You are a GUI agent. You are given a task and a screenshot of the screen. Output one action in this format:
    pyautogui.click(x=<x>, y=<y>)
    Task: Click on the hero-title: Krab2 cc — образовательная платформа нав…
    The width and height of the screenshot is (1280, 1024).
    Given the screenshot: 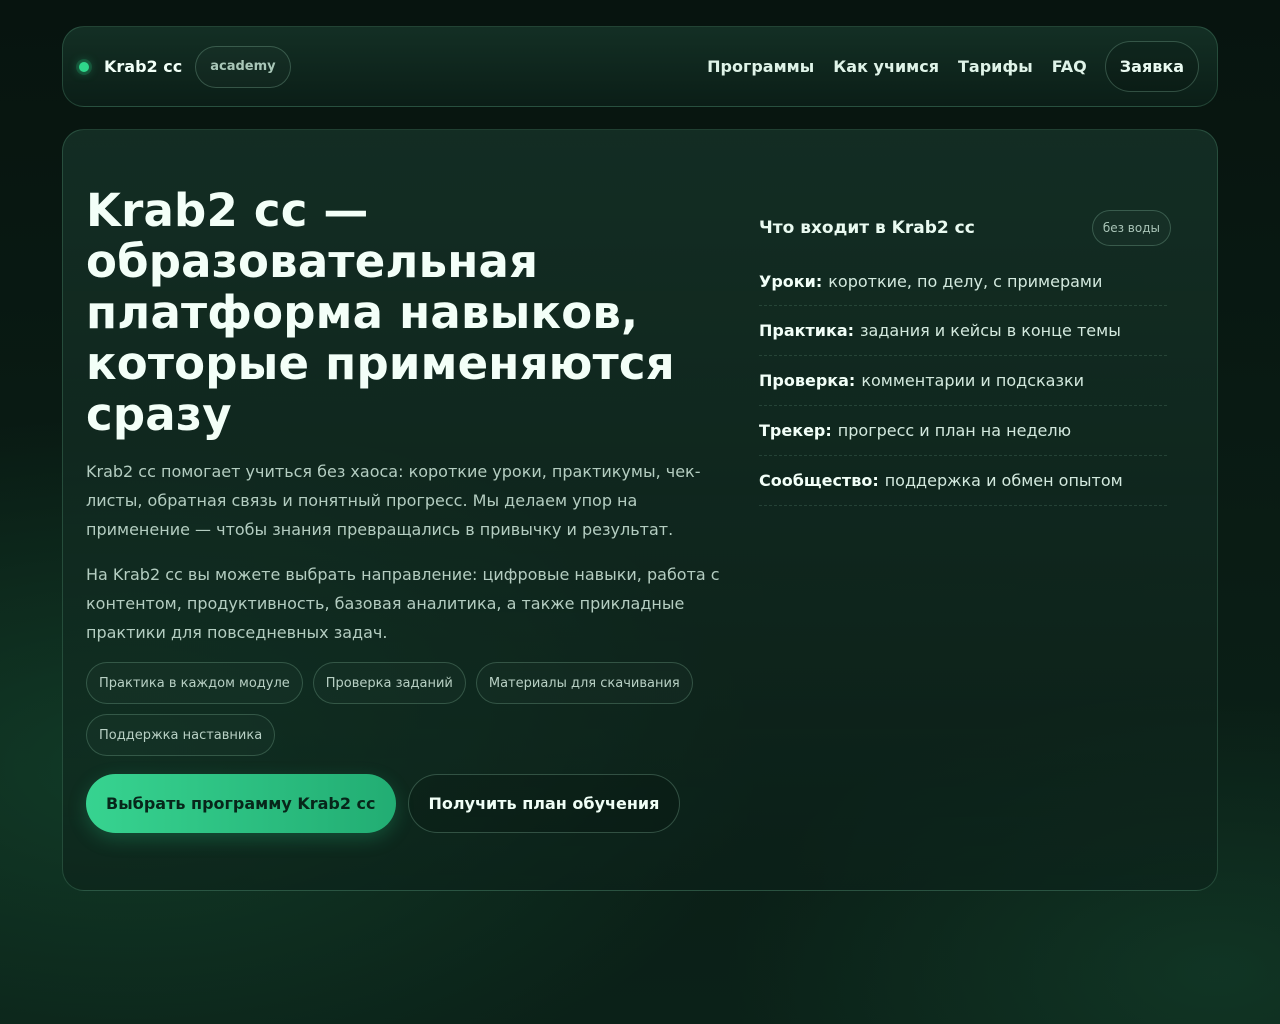 What is the action you would take?
    pyautogui.click(x=380, y=312)
    